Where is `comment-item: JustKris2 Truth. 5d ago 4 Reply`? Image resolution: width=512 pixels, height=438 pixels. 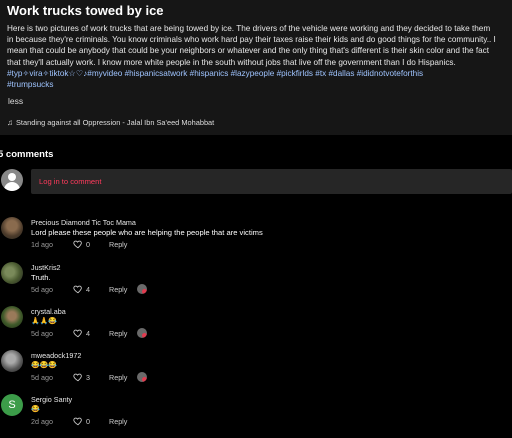 comment-item: JustKris2 Truth. 5d ago 4 Reply is located at coordinates (256, 281).